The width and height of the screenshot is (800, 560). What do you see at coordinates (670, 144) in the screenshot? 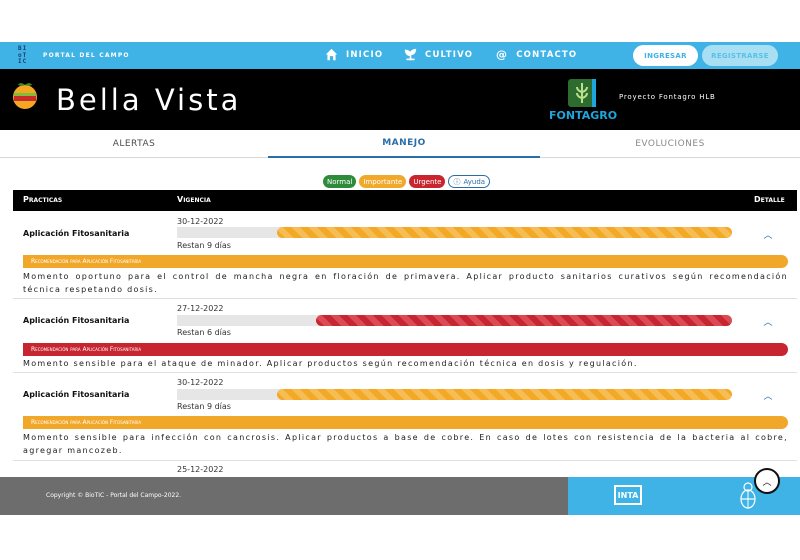
I see `tab-evoluciones: EVOLUCIONES` at bounding box center [670, 144].